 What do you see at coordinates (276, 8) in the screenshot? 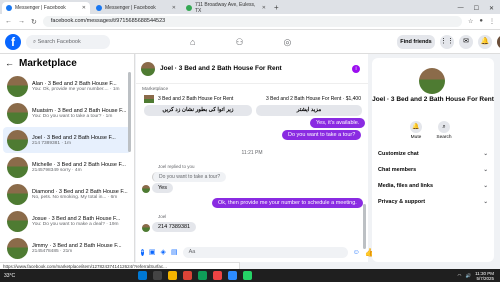
I see `new-tab-icon: +` at bounding box center [276, 8].